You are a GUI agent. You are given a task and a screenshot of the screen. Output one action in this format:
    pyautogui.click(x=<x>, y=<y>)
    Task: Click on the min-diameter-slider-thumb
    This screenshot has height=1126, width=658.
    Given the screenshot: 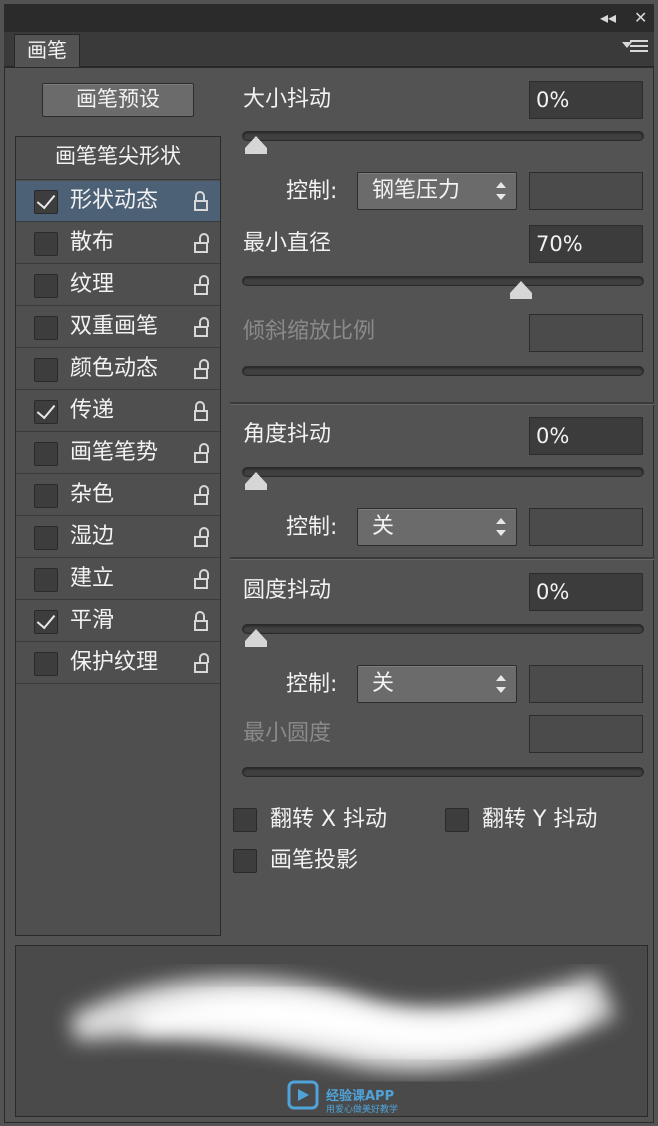 What is the action you would take?
    pyautogui.click(x=520, y=290)
    